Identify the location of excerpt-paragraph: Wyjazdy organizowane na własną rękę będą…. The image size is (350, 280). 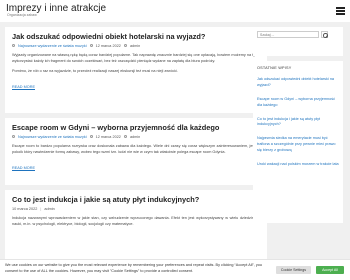
(136, 57).